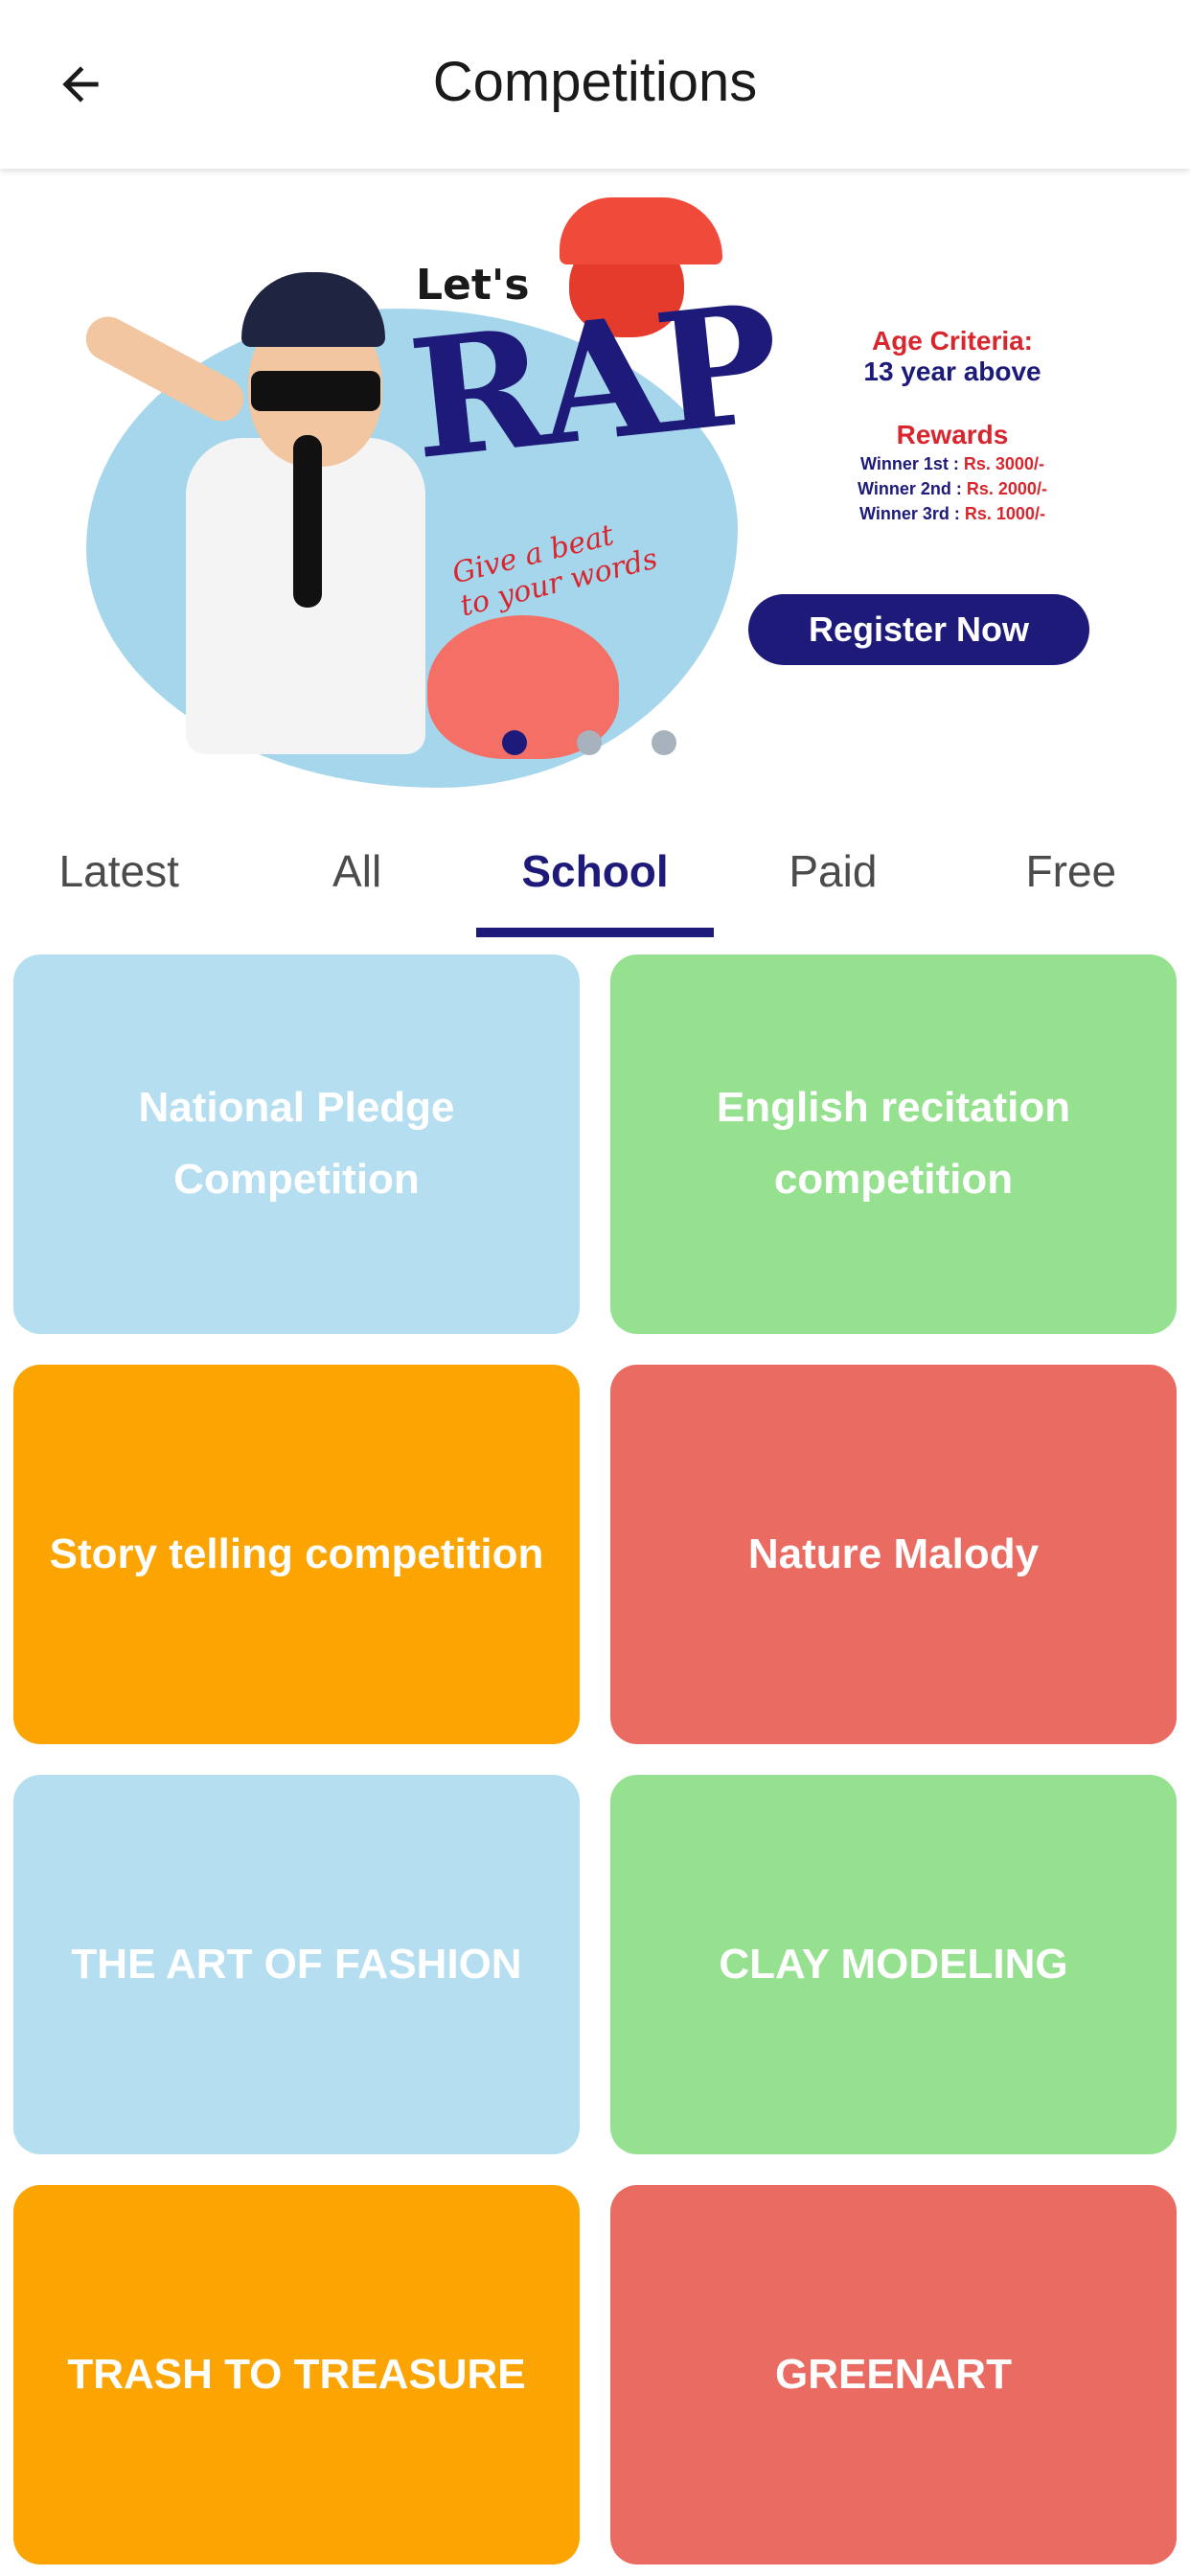 The height and width of the screenshot is (2576, 1190). Describe the element at coordinates (357, 878) in the screenshot. I see `tab-all: All` at that location.